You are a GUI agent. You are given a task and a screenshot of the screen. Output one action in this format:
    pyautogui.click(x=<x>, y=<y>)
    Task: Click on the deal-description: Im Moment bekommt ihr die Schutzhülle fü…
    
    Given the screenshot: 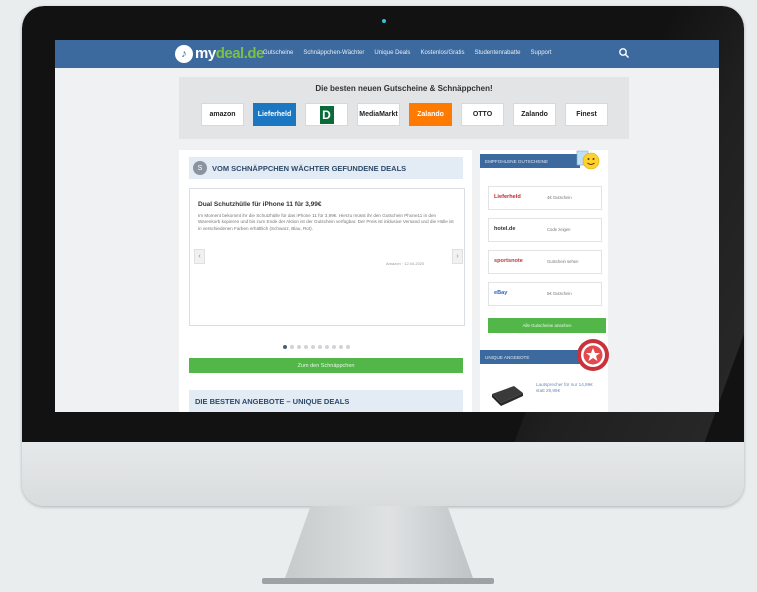 What is the action you would take?
    pyautogui.click(x=326, y=222)
    